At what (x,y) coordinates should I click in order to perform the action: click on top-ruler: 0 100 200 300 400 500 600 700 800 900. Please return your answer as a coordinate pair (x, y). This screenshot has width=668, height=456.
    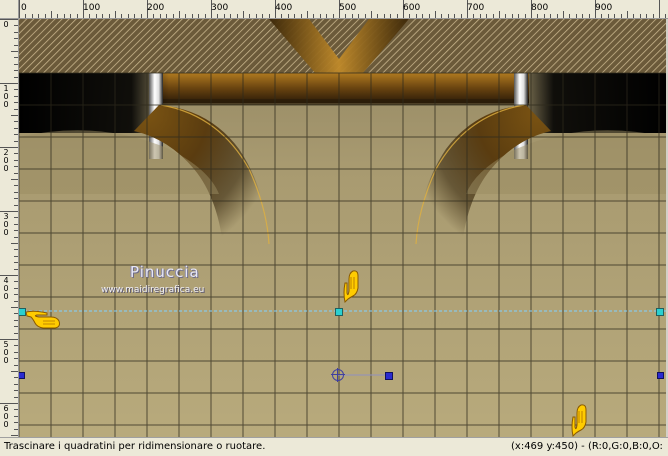
    Looking at the image, I should click on (334, 9).